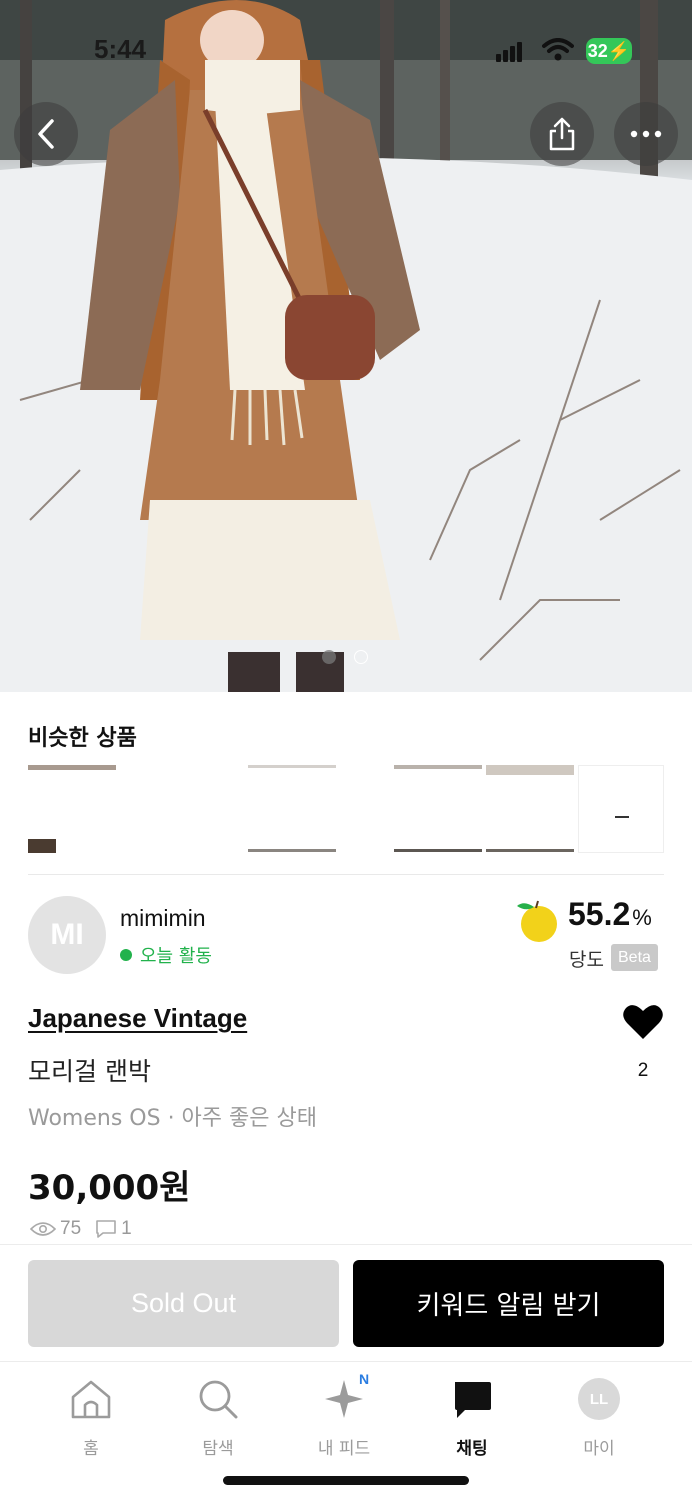  Describe the element at coordinates (137, 1018) in the screenshot. I see `brand-link: Japanese Vintage` at that location.